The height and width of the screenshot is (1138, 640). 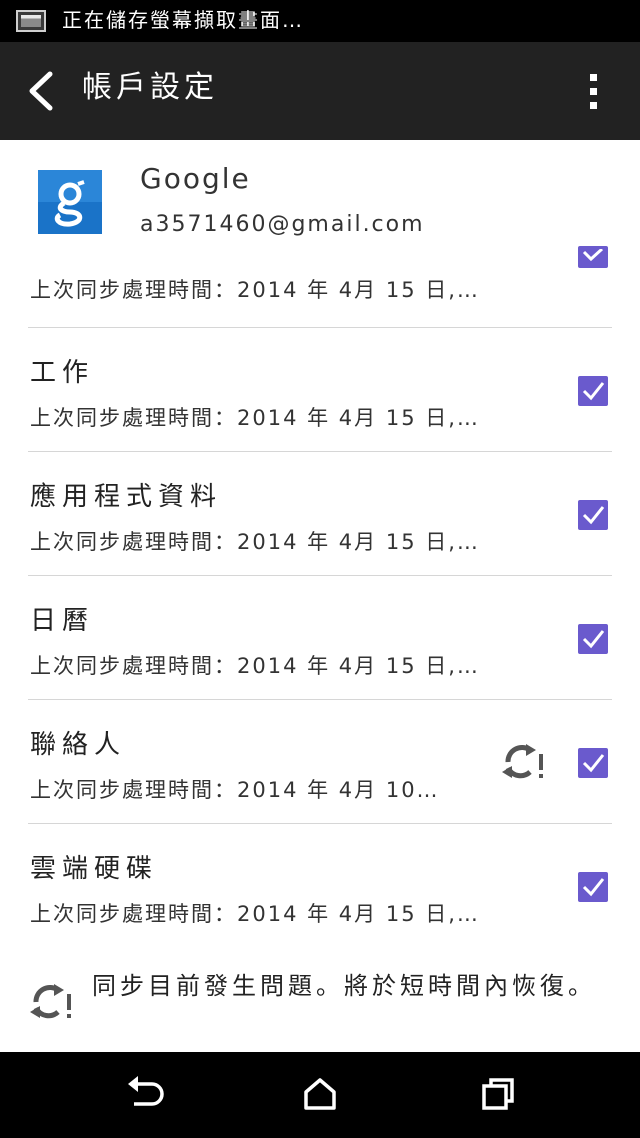 What do you see at coordinates (126, 497) in the screenshot?
I see `sync-item-label: 應用程式資料` at bounding box center [126, 497].